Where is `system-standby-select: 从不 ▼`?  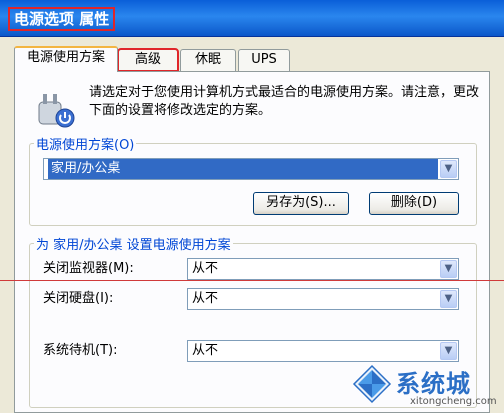
system-standby-select: 从不 ▼ is located at coordinates (323, 351).